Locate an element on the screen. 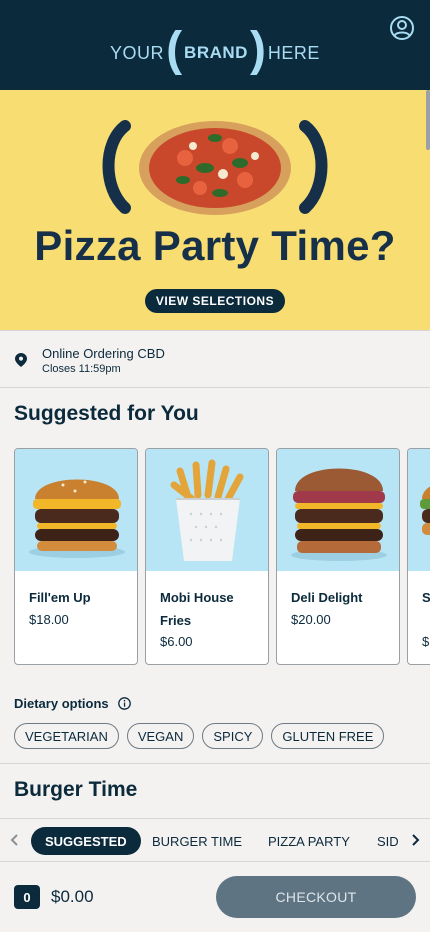 The height and width of the screenshot is (932, 430). product-card: Fill'em Up $18.00 is located at coordinates (76, 556).